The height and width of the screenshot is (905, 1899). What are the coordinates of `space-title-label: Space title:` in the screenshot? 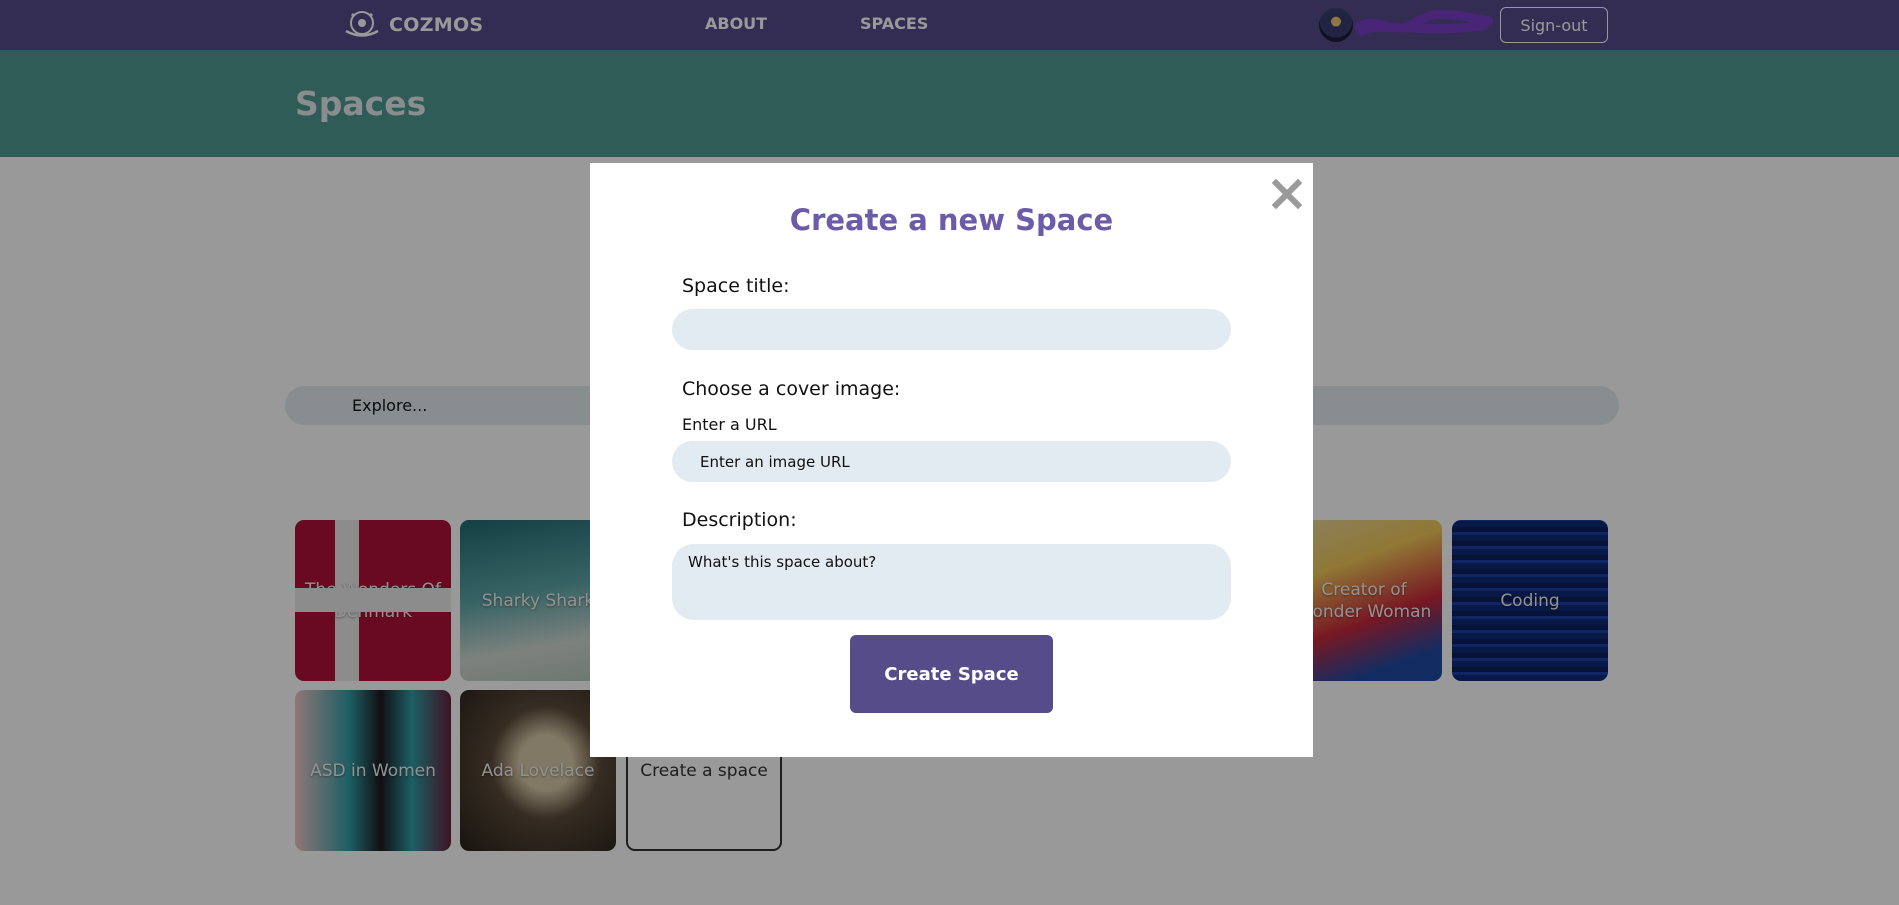 It's located at (736, 286).